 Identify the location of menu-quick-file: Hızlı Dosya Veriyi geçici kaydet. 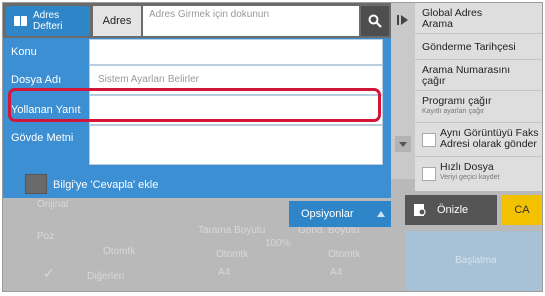
(478, 174).